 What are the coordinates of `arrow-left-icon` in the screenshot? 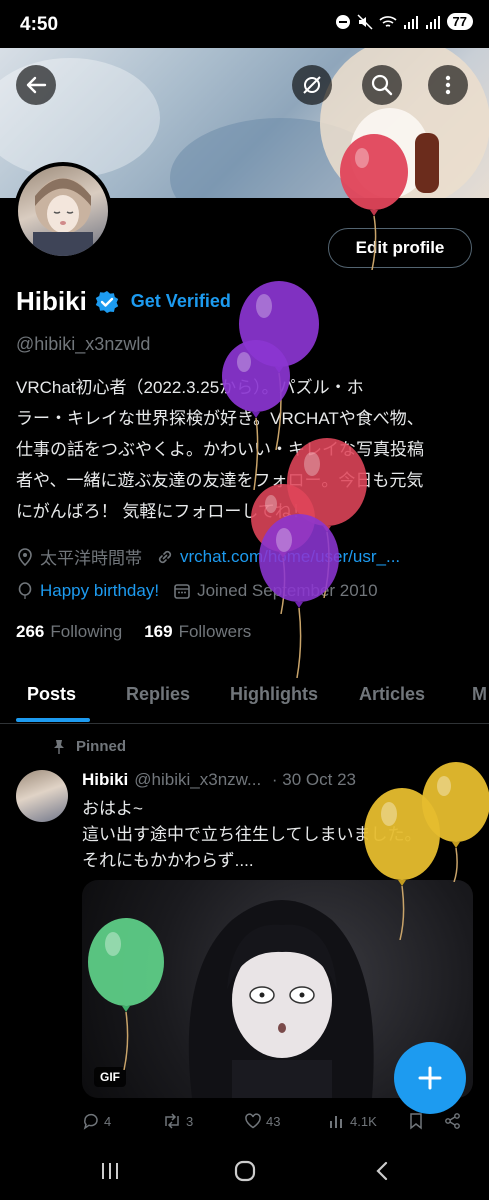 It's located at (36, 85).